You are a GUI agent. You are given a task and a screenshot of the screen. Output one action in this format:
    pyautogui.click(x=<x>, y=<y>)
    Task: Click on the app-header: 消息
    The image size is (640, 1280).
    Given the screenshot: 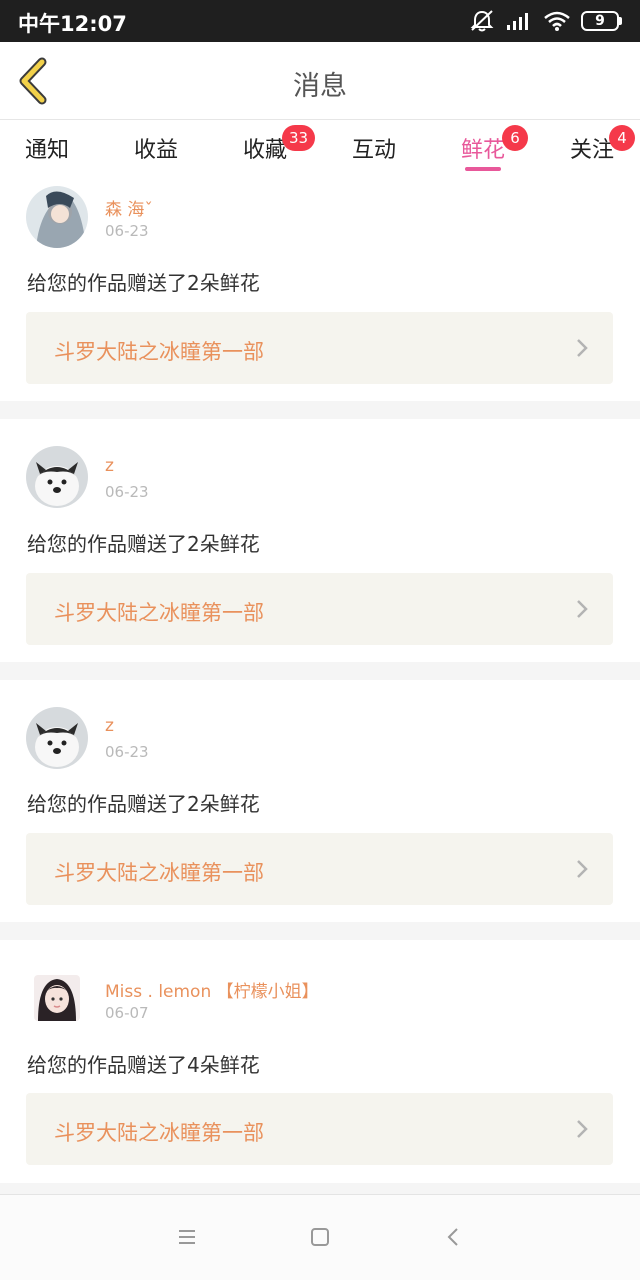 What is the action you would take?
    pyautogui.click(x=320, y=81)
    